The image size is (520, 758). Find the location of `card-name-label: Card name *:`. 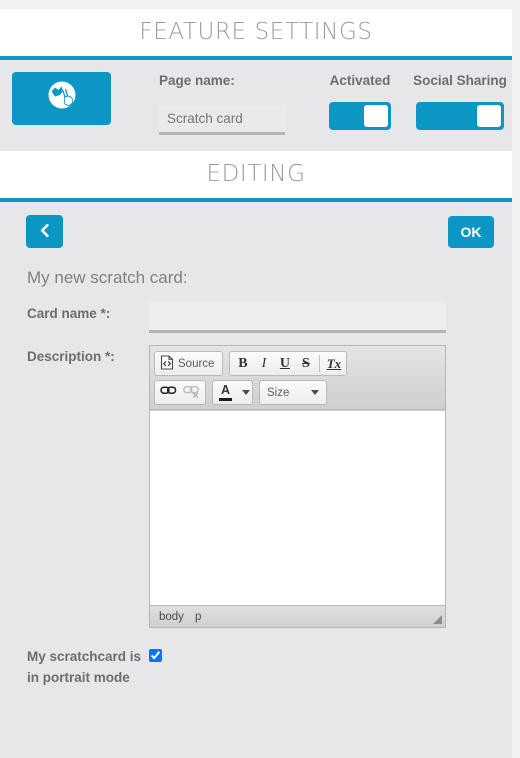

card-name-label: Card name *: is located at coordinates (69, 313).